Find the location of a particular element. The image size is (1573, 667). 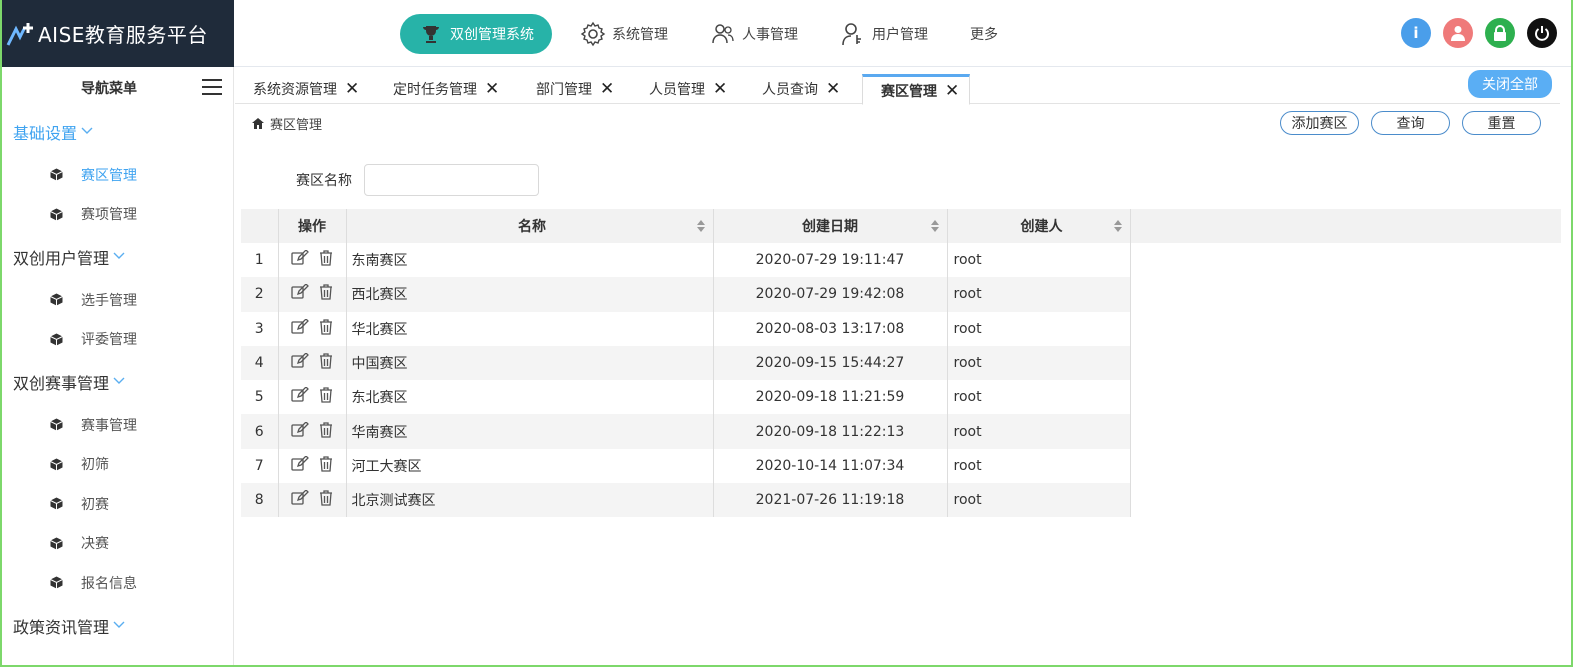

table-row: 2 西北赛区 2020-07-29 19:42:08 root is located at coordinates (901, 294).